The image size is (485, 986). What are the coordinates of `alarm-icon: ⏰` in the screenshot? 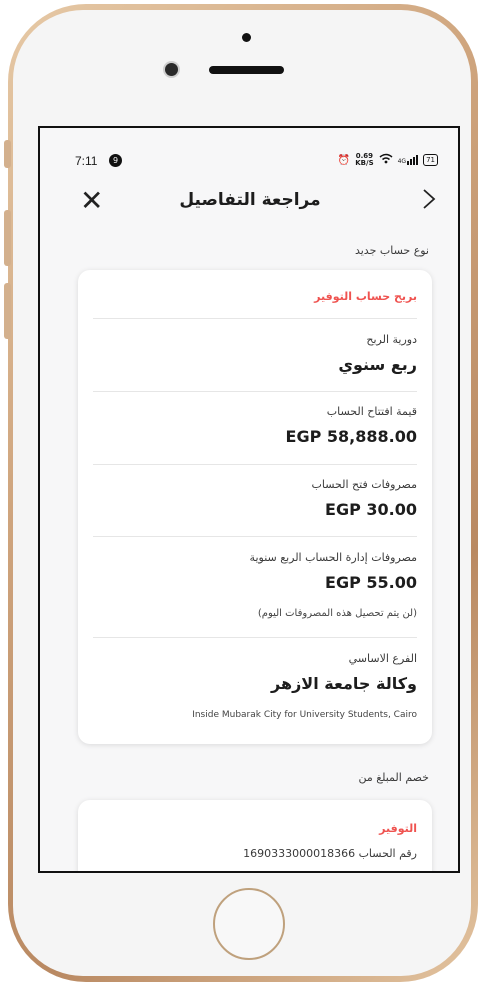 It's located at (344, 160).